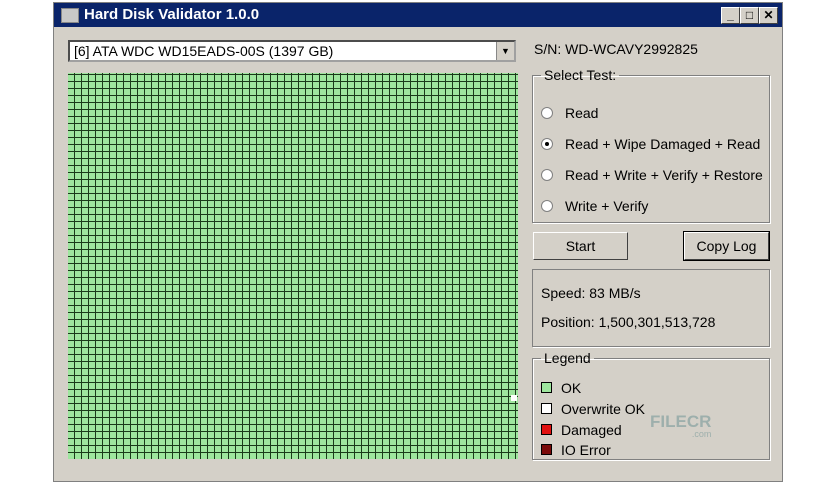  I want to click on radio-read: Read, so click(569, 113).